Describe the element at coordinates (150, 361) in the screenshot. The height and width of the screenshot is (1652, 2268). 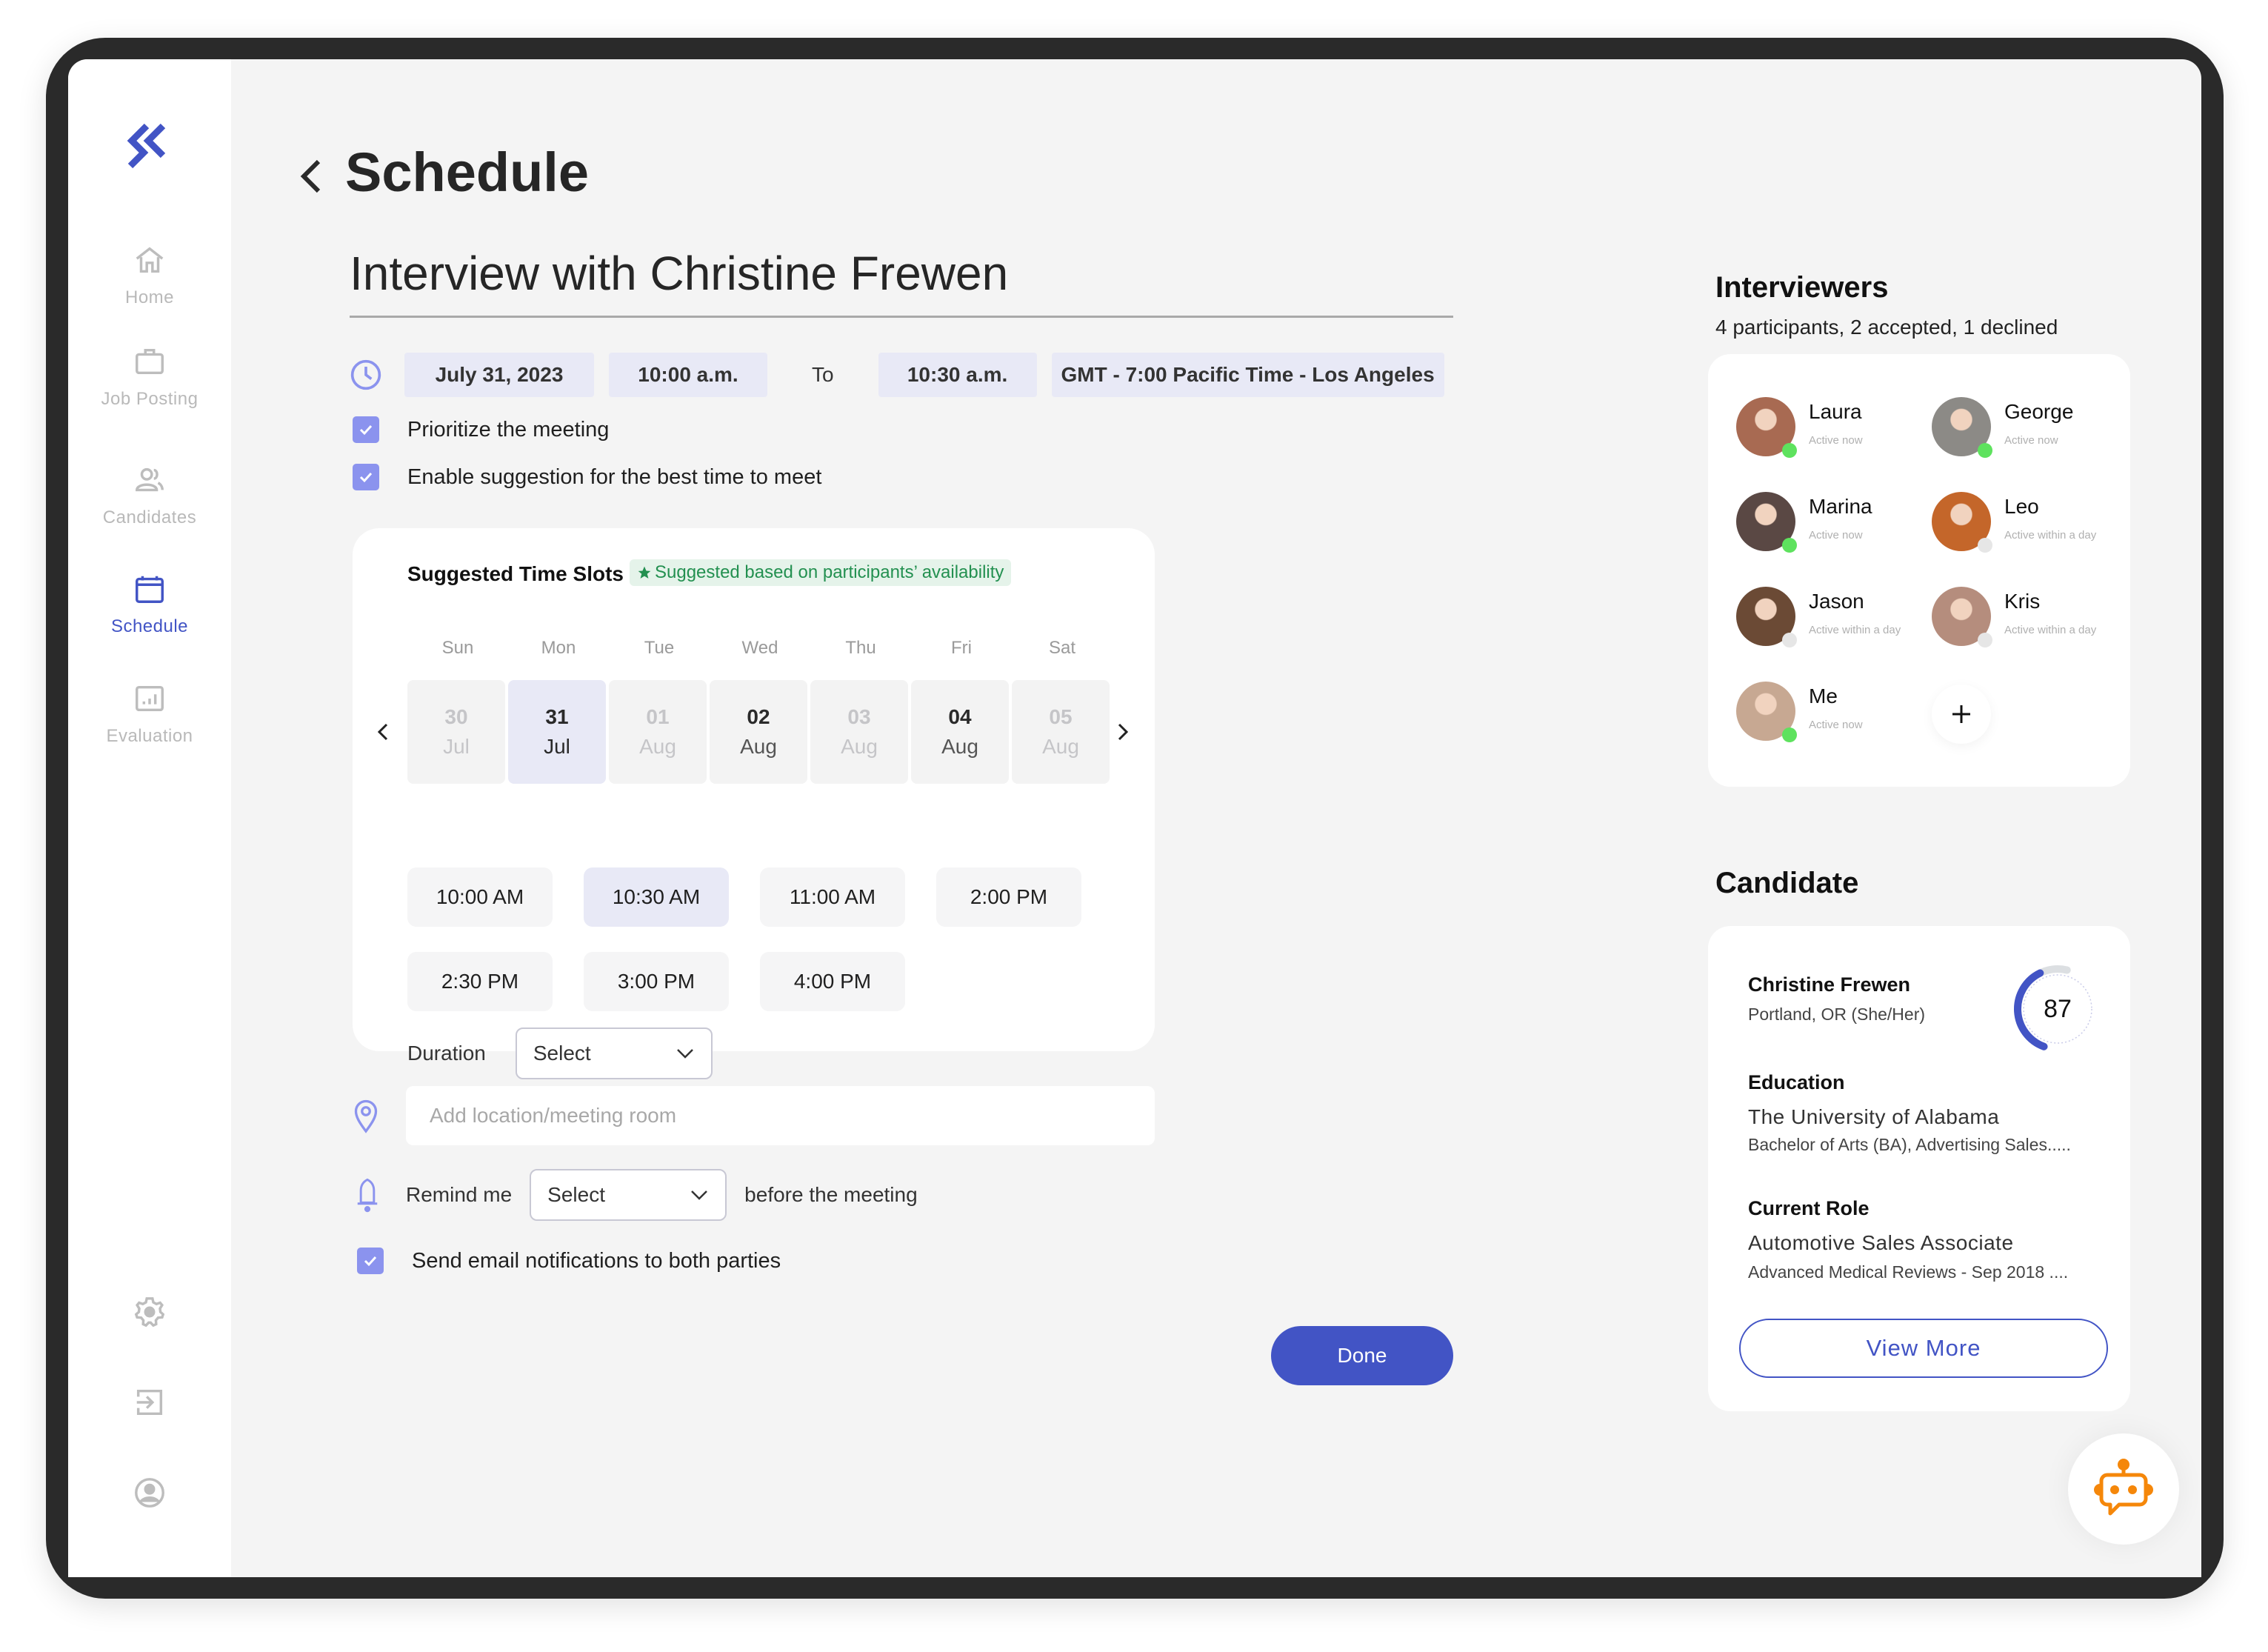
I see `briefcase-icon` at that location.